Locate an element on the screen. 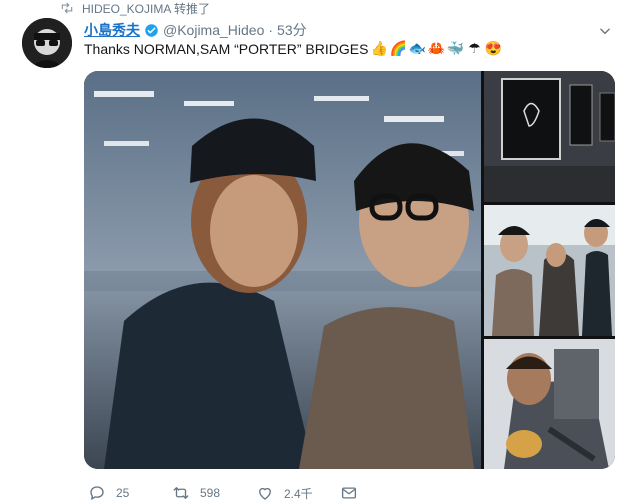  thumb-gallery is located at coordinates (549, 136).